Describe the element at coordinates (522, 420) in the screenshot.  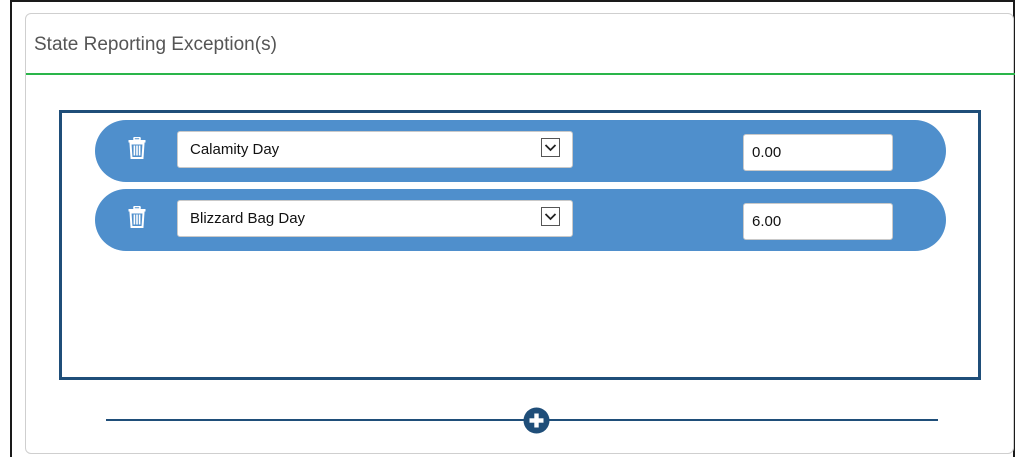
I see `add-row-divider` at that location.